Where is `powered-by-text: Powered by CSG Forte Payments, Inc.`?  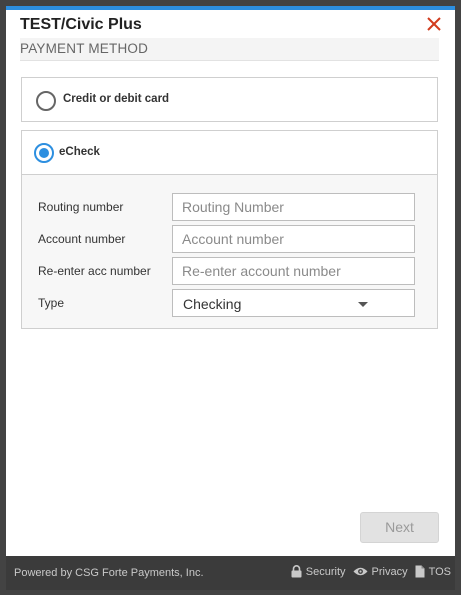
powered-by-text: Powered by CSG Forte Payments, Inc. is located at coordinates (109, 573).